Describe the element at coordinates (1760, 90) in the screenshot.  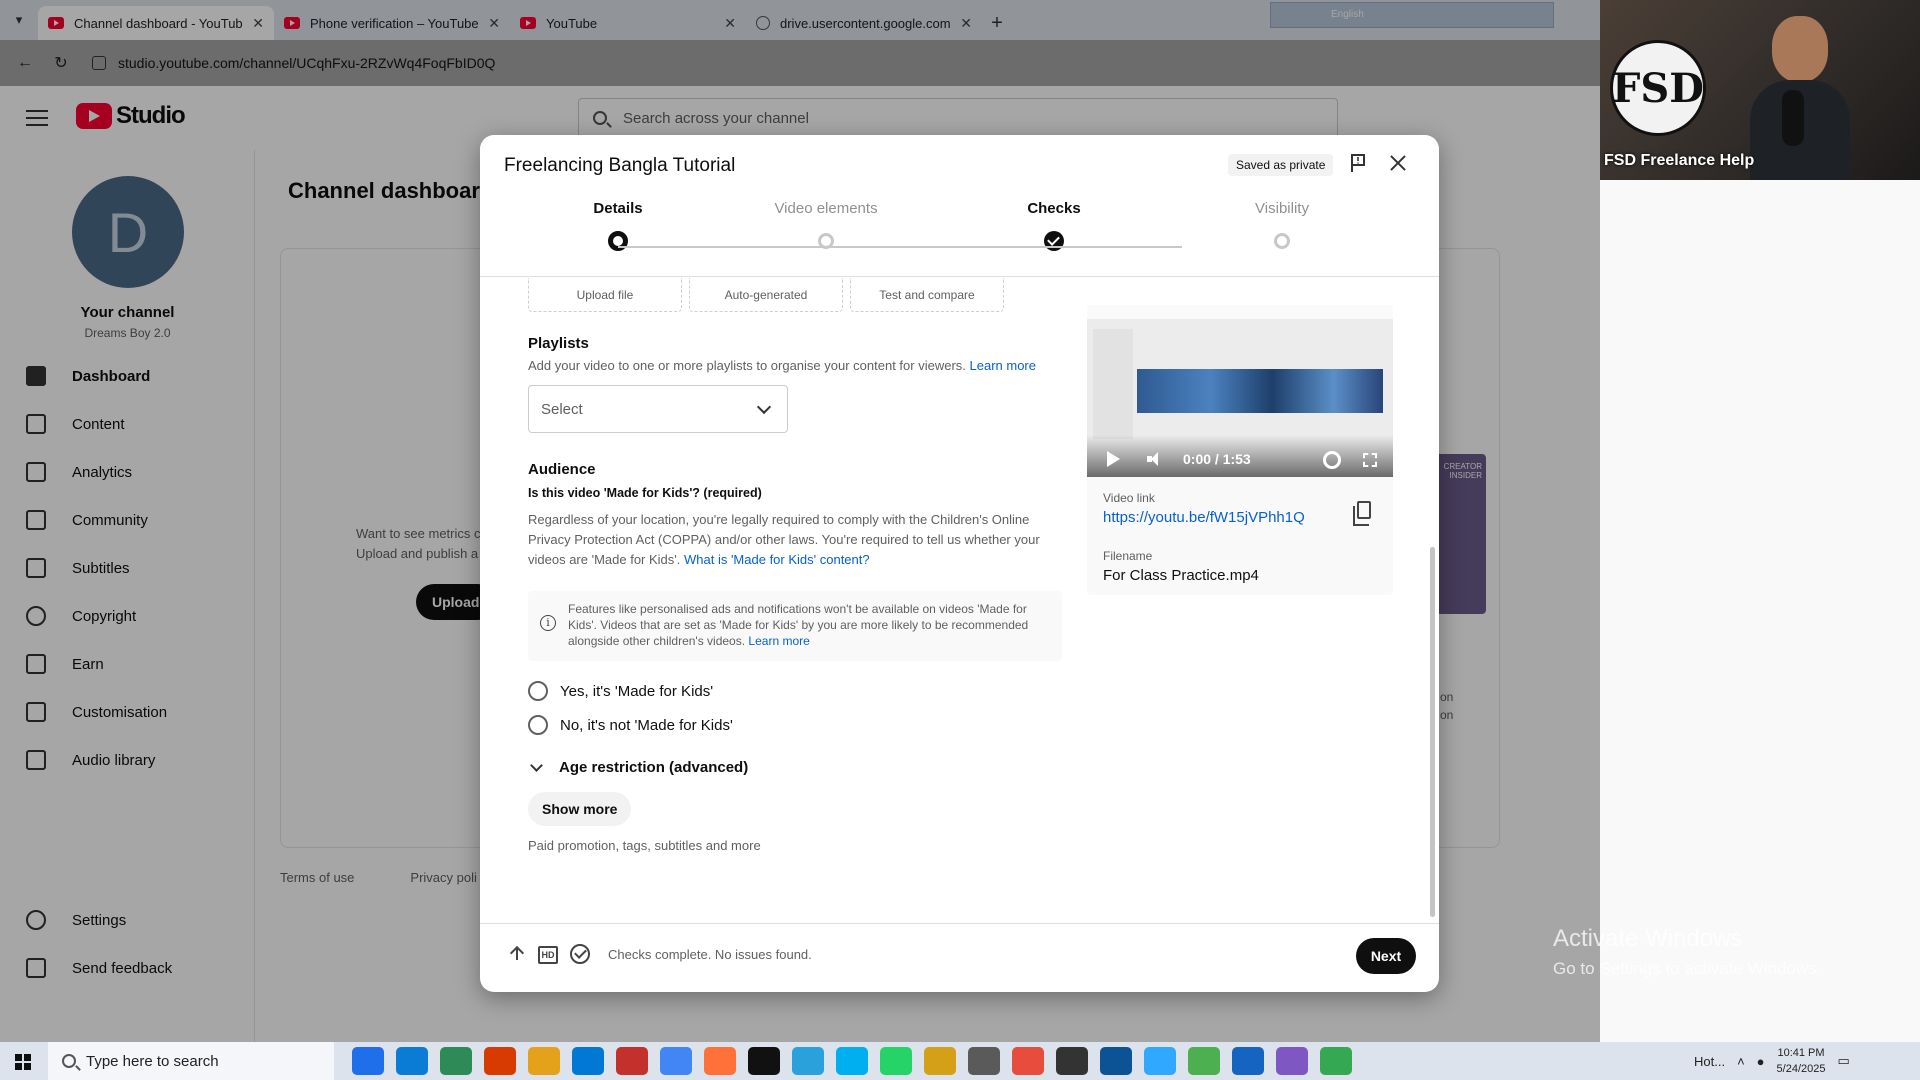
I see `webcam-overlay: FSD FSD Freelance Help` at that location.